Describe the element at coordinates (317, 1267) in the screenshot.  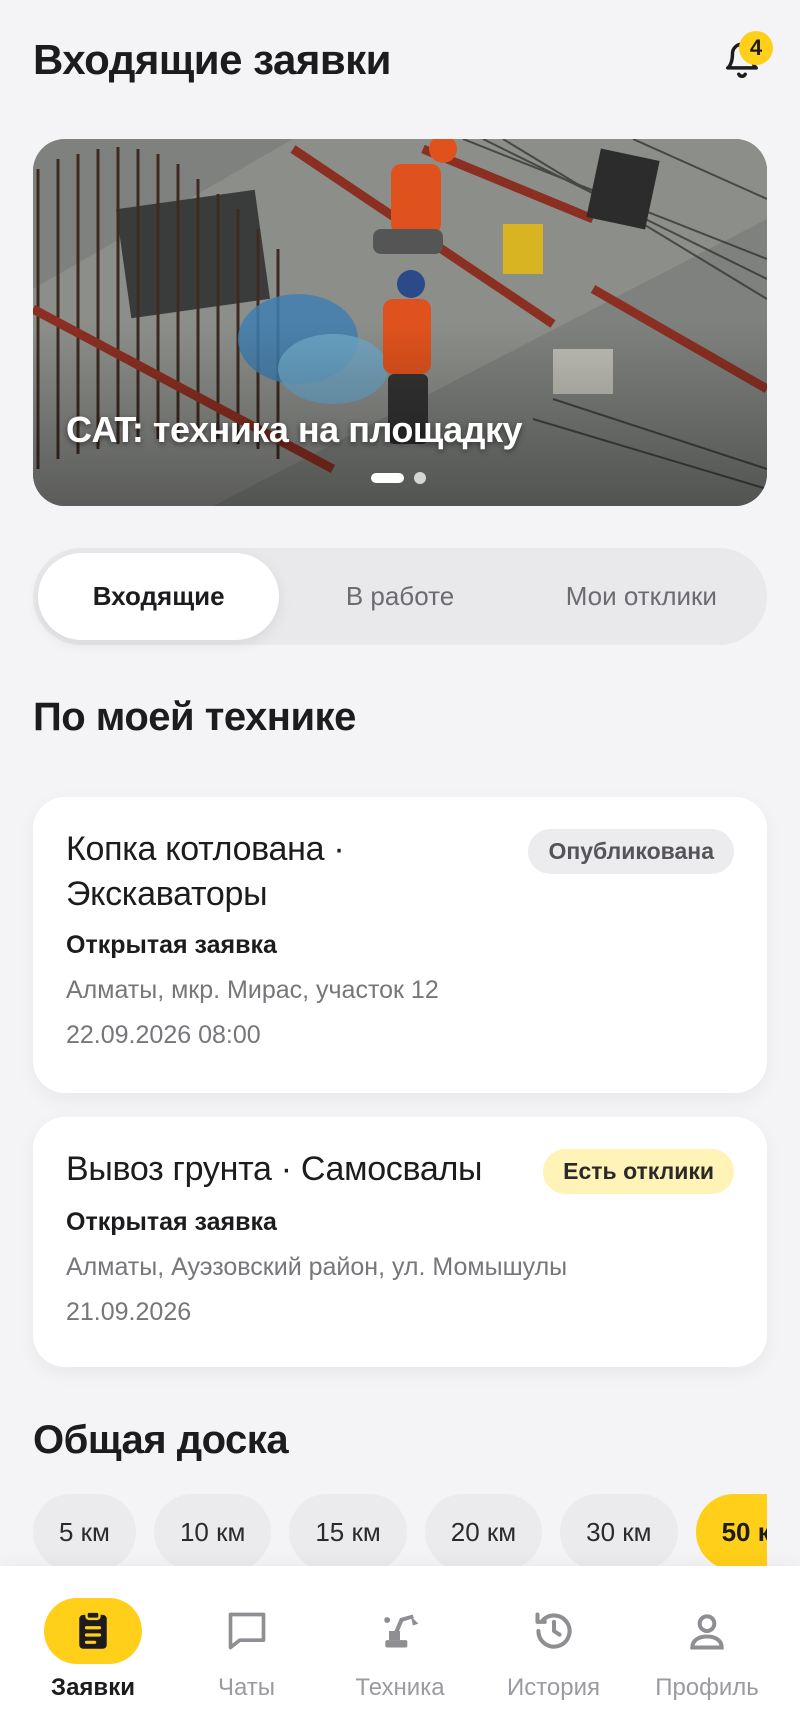
I see `request-address: Алматы, Ауэзовский район, ул. Момышулы` at that location.